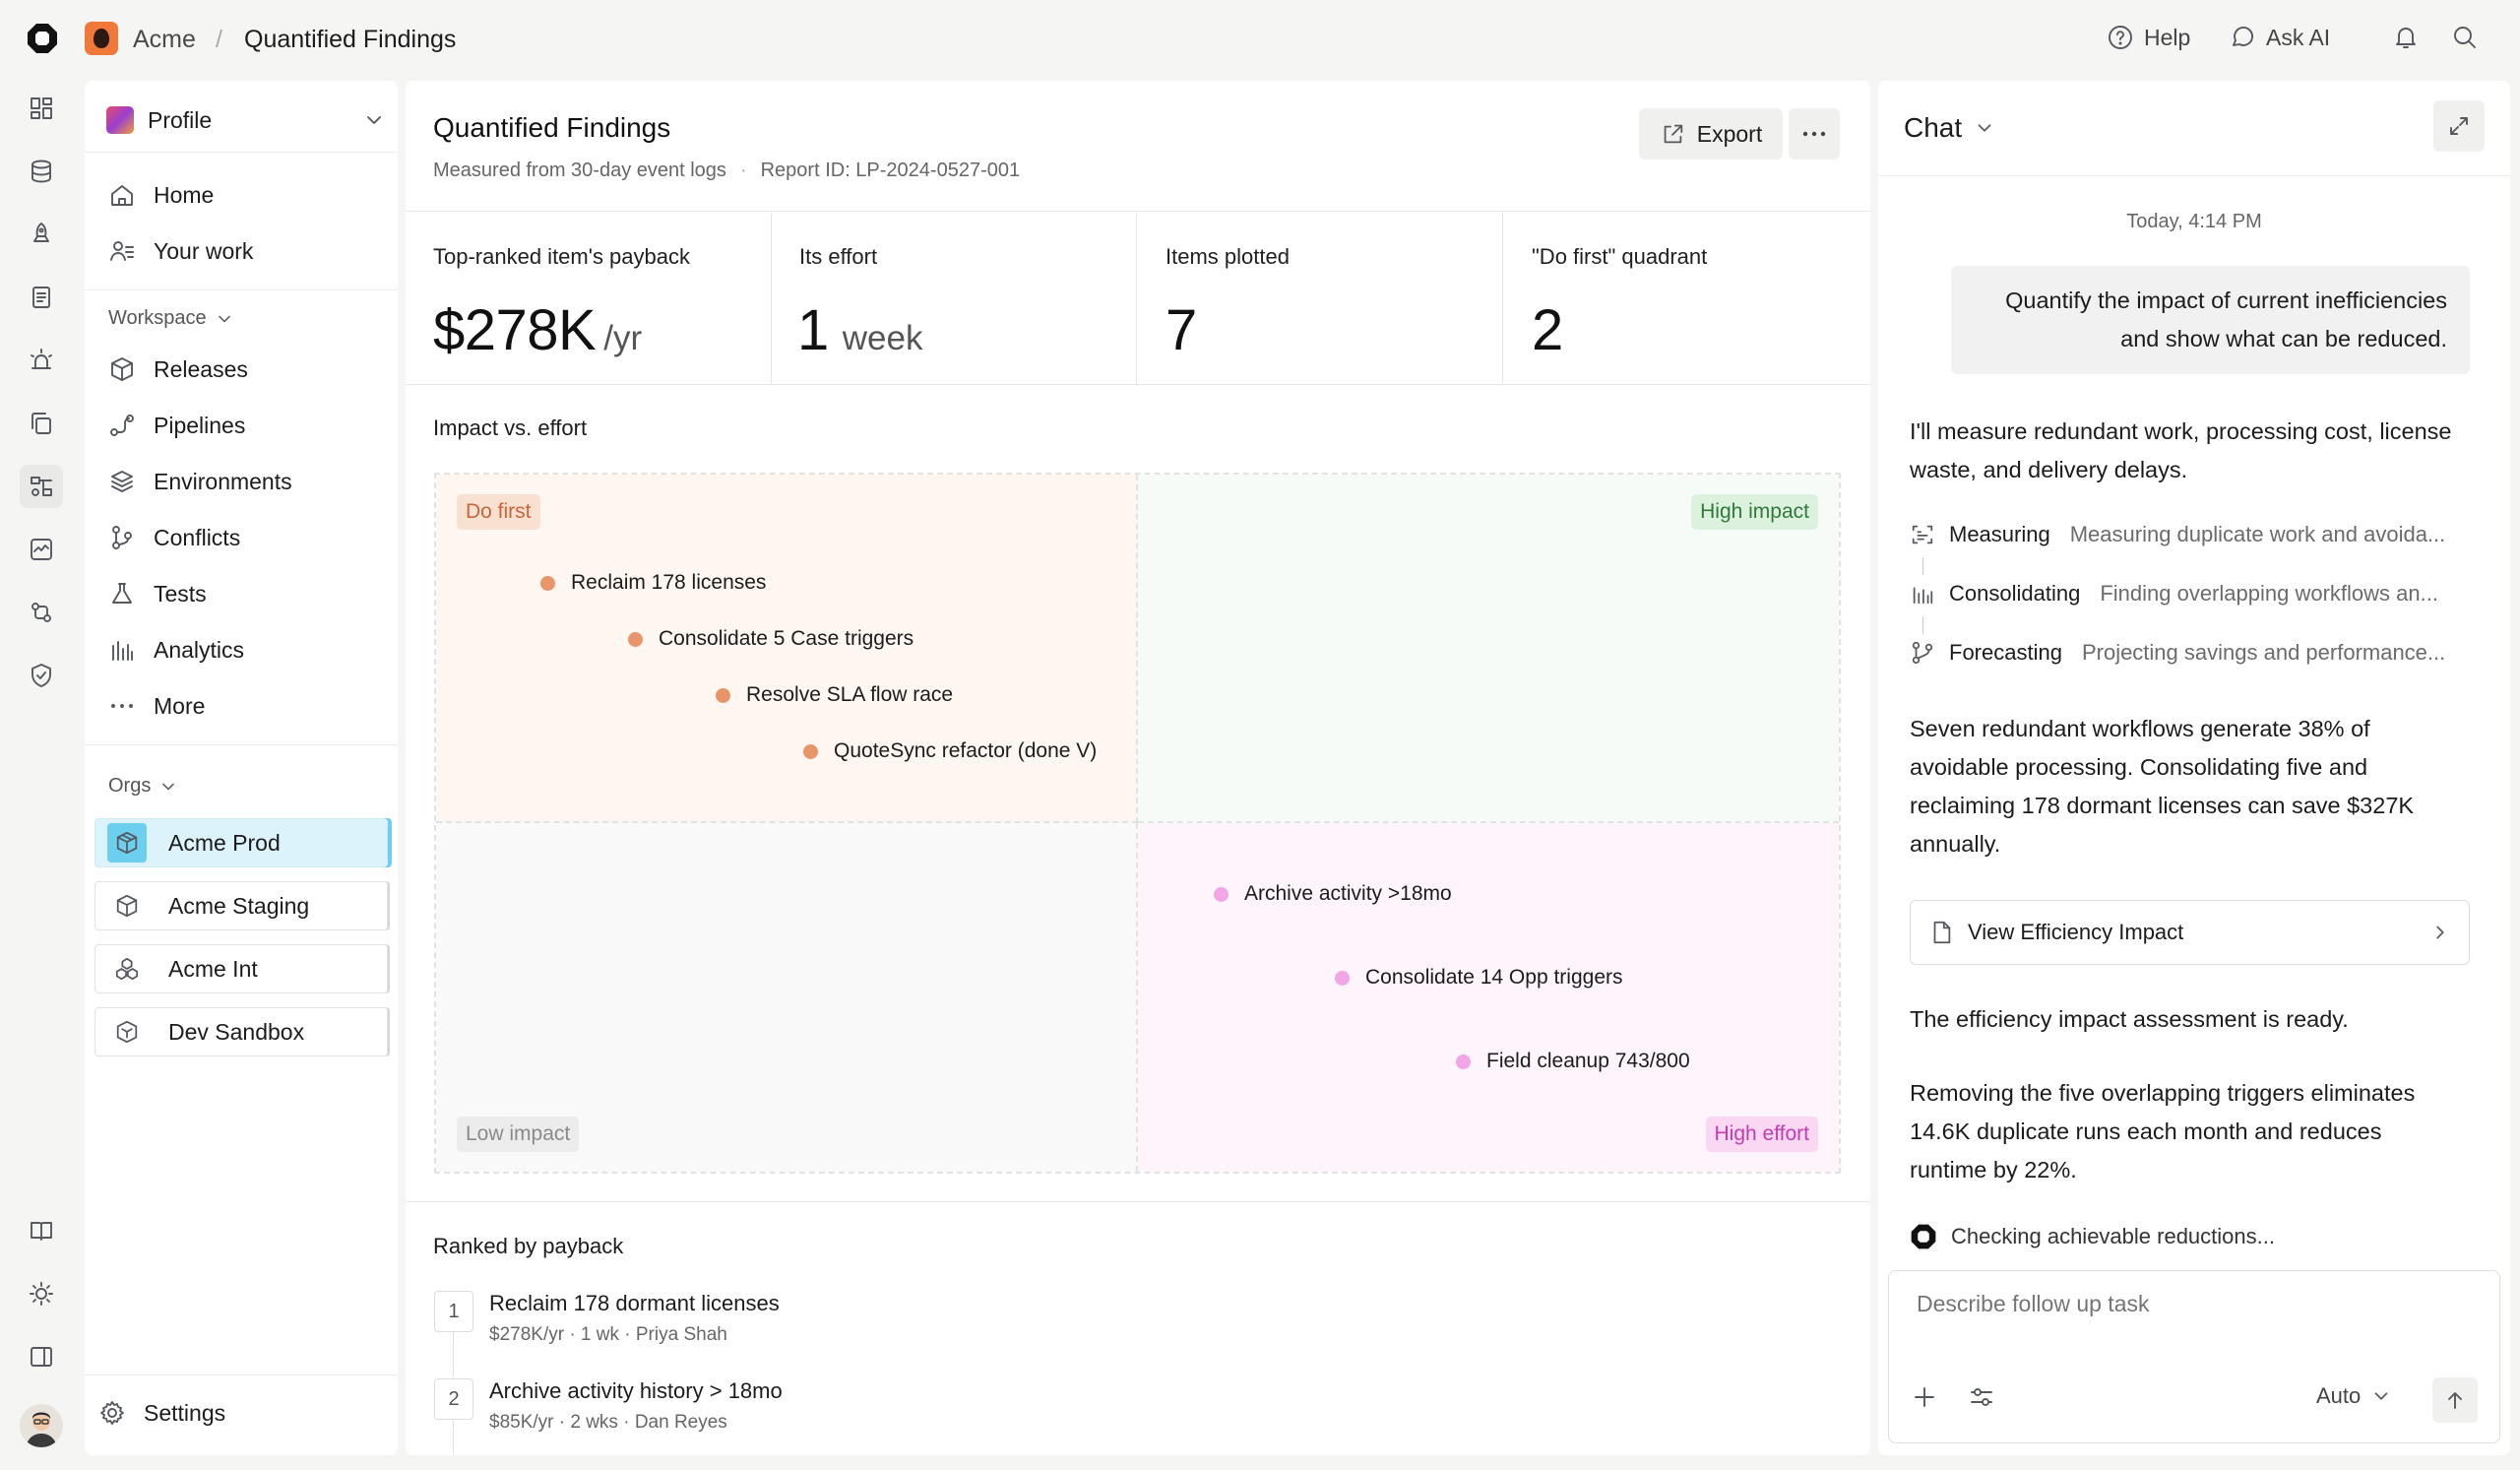 The image size is (2520, 1470). Describe the element at coordinates (1924, 1397) in the screenshot. I see `add-attachment-button` at that location.